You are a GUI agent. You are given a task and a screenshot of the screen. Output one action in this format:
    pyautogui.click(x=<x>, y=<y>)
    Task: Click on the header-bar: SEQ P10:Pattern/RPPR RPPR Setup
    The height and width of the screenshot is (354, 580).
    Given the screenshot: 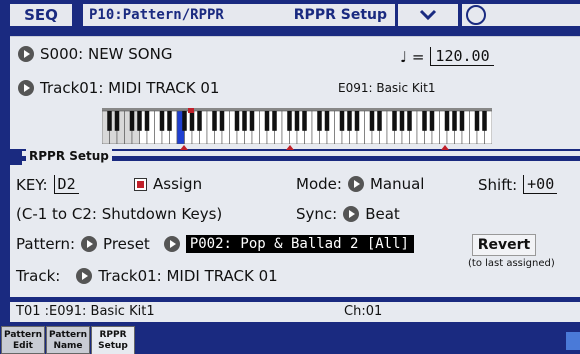 What is the action you would take?
    pyautogui.click(x=290, y=15)
    